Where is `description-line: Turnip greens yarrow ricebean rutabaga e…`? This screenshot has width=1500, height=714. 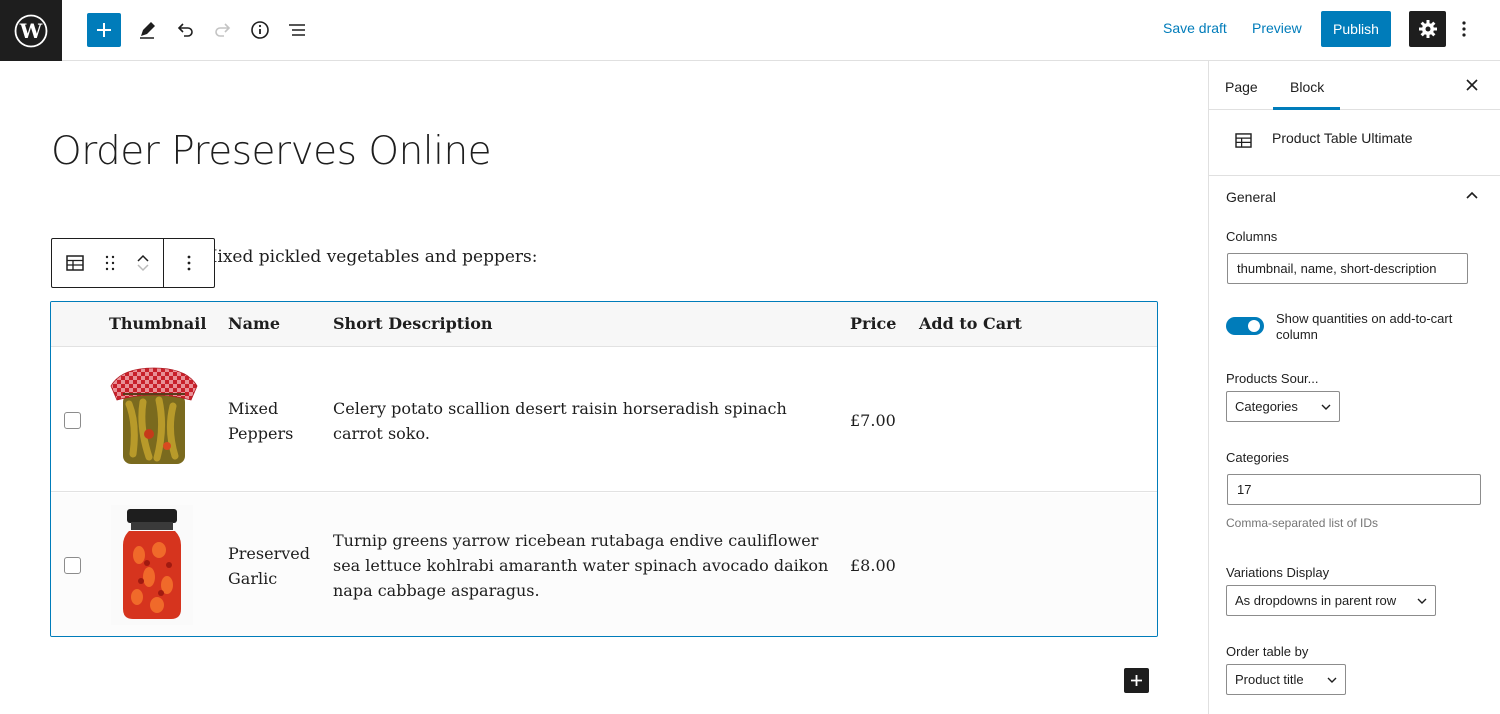 description-line: Turnip greens yarrow ricebean rutabaga e… is located at coordinates (576, 540).